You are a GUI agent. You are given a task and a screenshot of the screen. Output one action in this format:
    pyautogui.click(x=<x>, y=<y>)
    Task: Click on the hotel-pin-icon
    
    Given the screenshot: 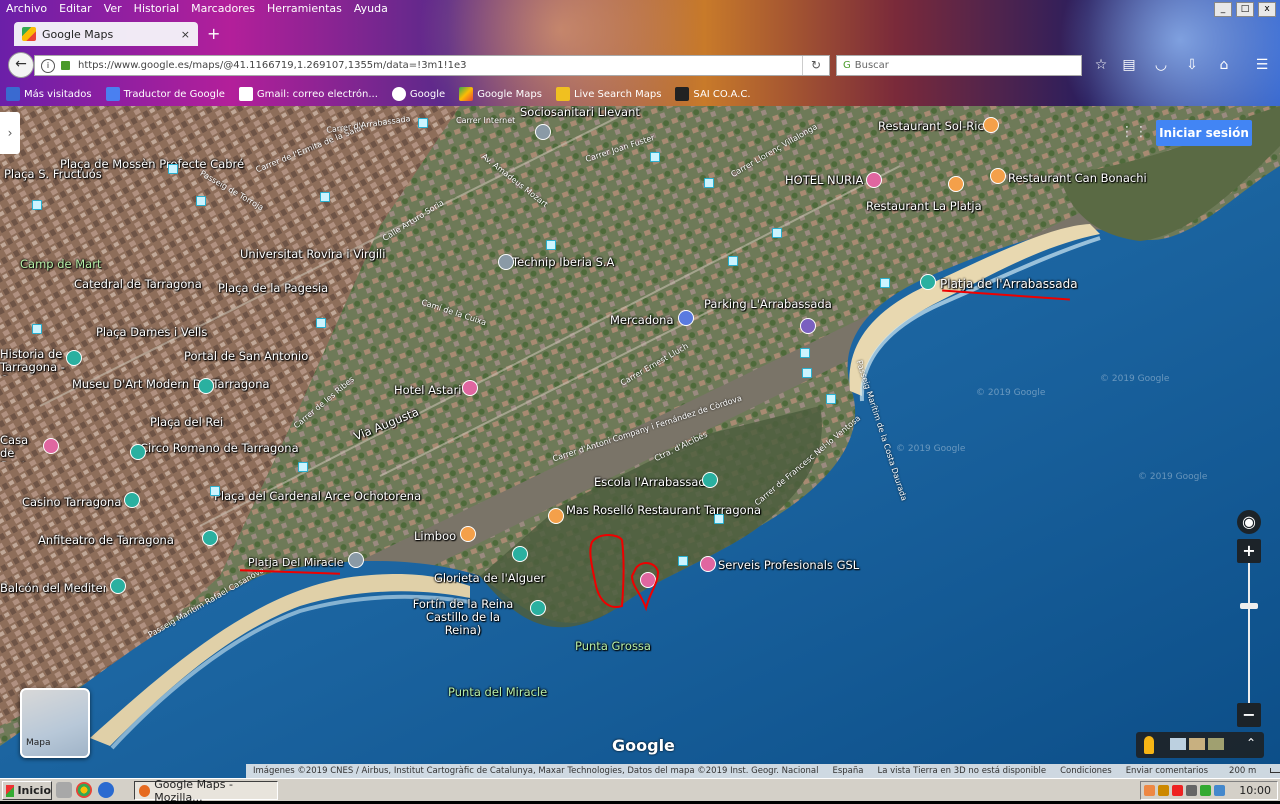 What is the action you would take?
    pyautogui.click(x=874, y=180)
    